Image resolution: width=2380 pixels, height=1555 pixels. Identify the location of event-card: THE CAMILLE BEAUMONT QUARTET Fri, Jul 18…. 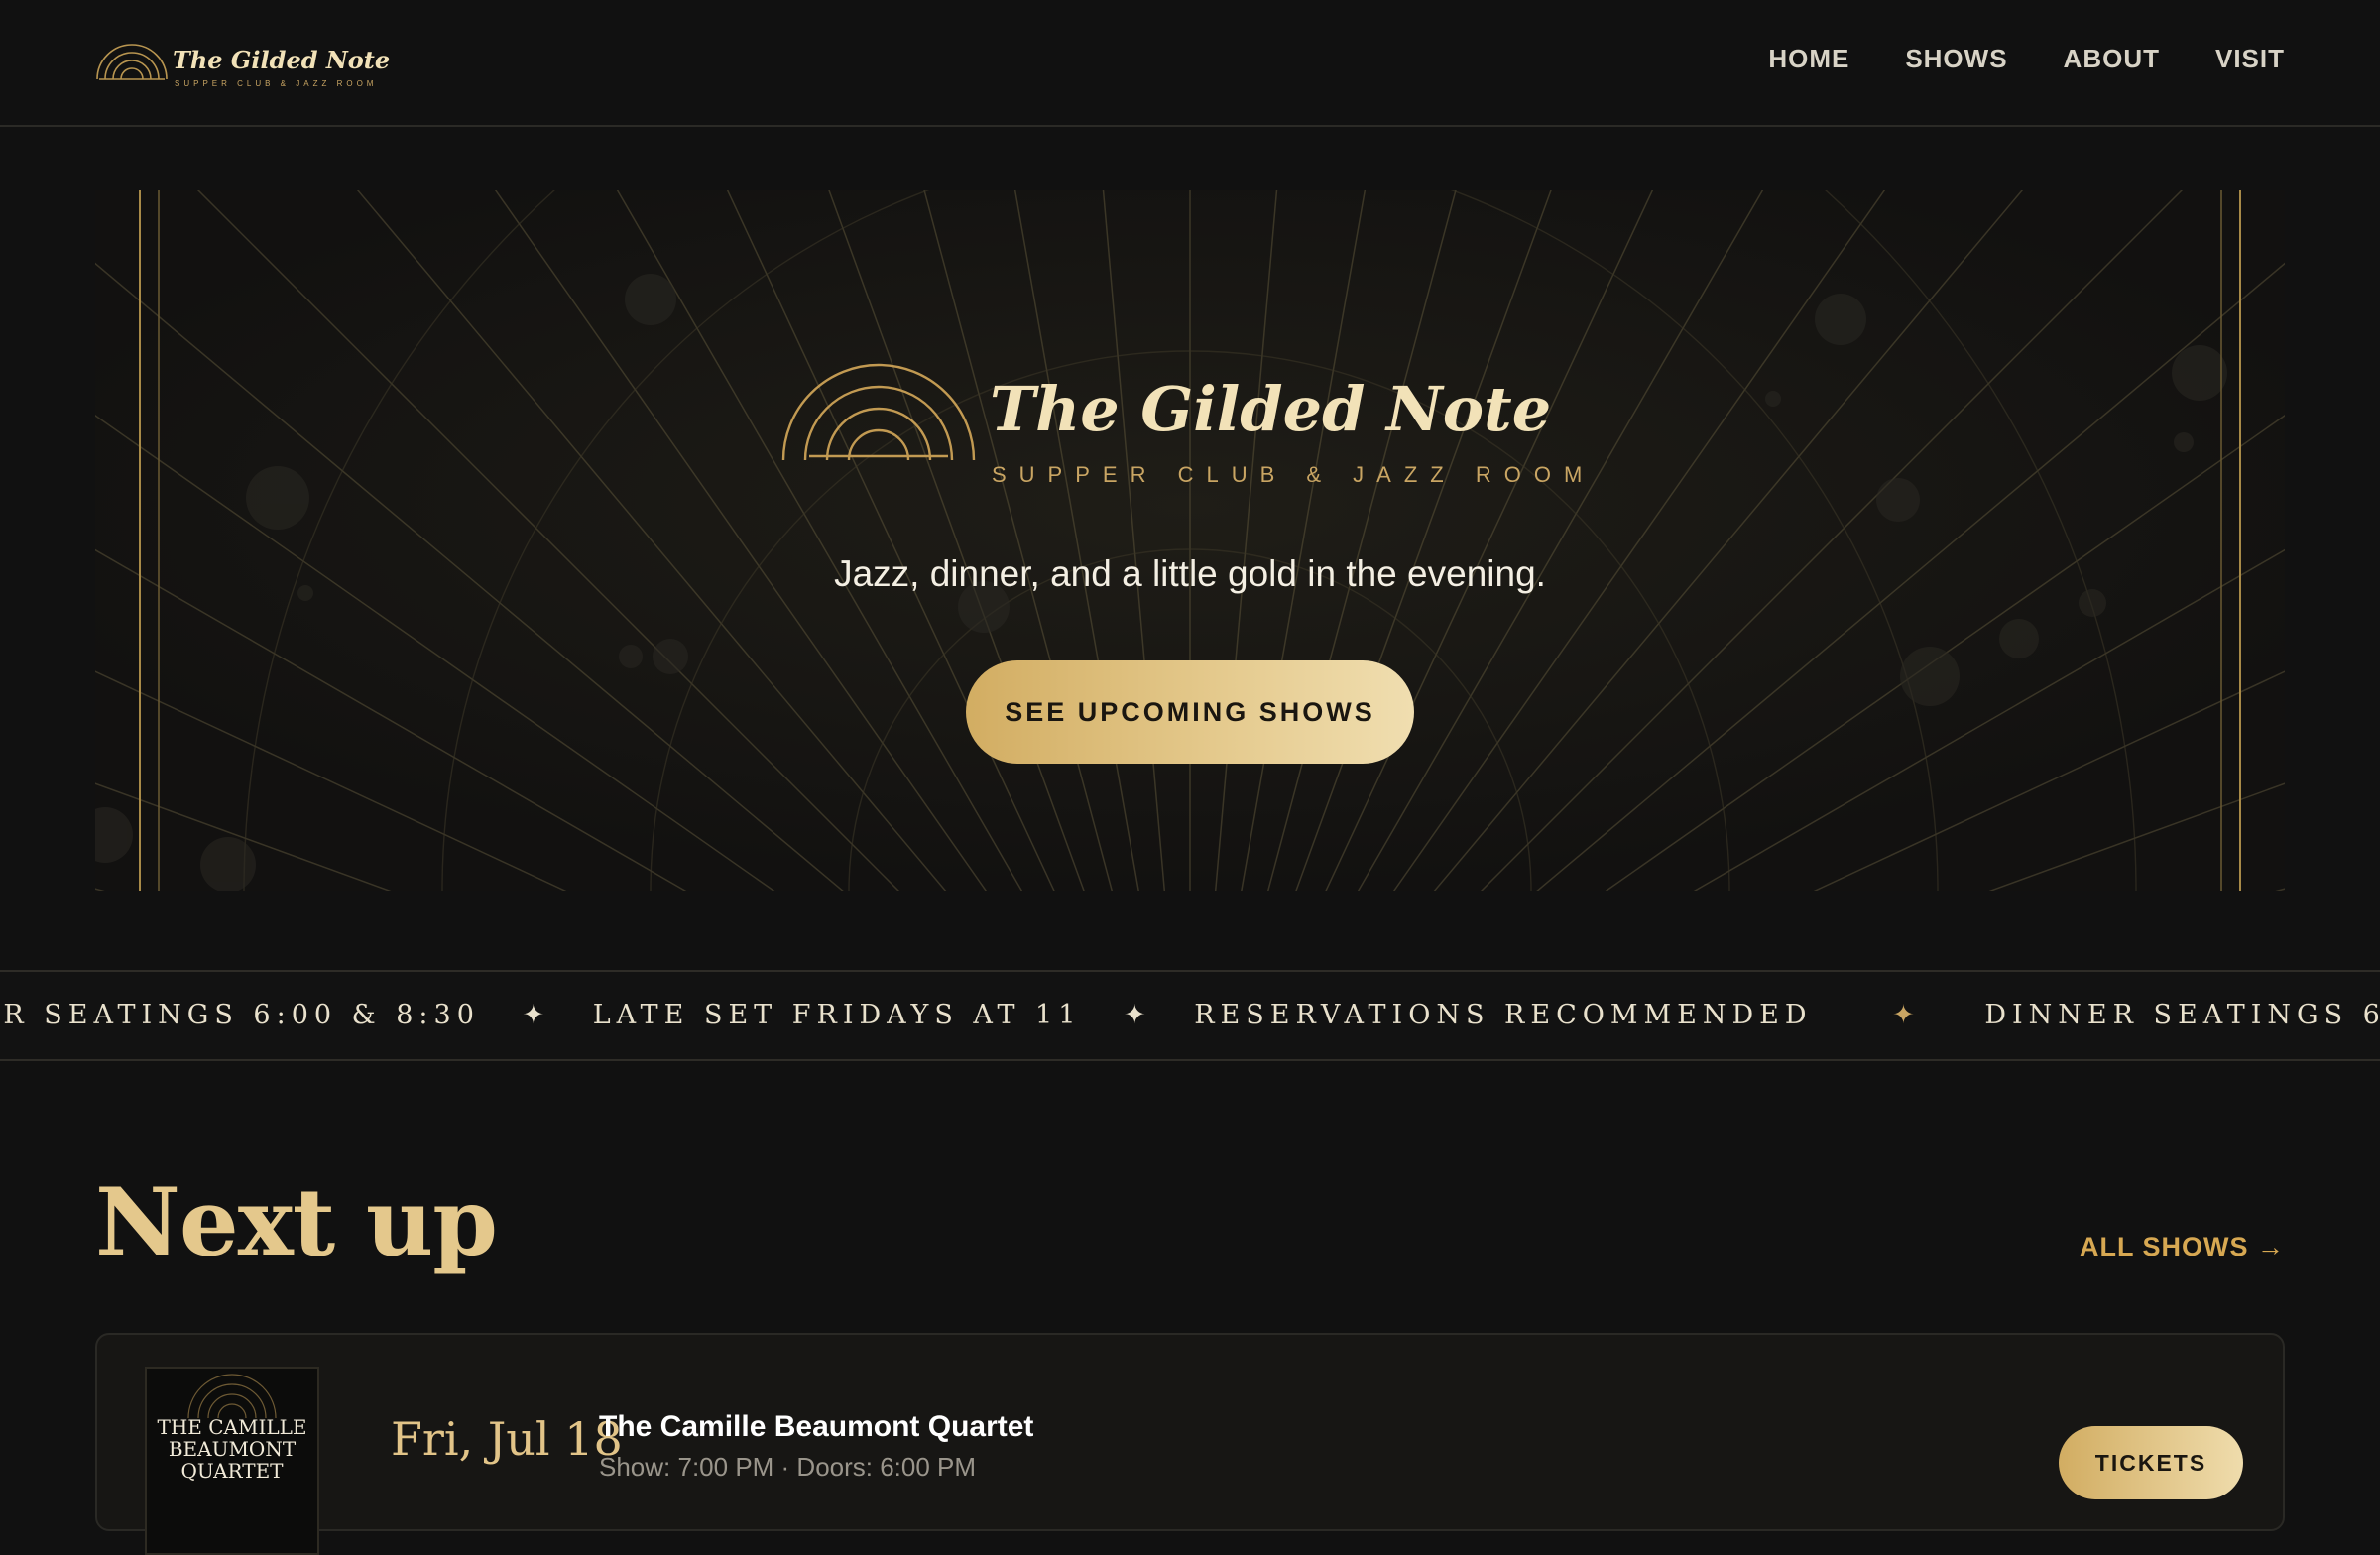
(1190, 1444).